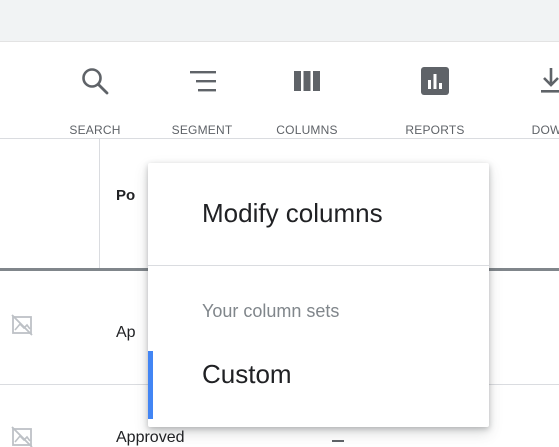 This screenshot has width=559, height=447. What do you see at coordinates (95, 130) in the screenshot?
I see `search-tool-label: SEARCH` at bounding box center [95, 130].